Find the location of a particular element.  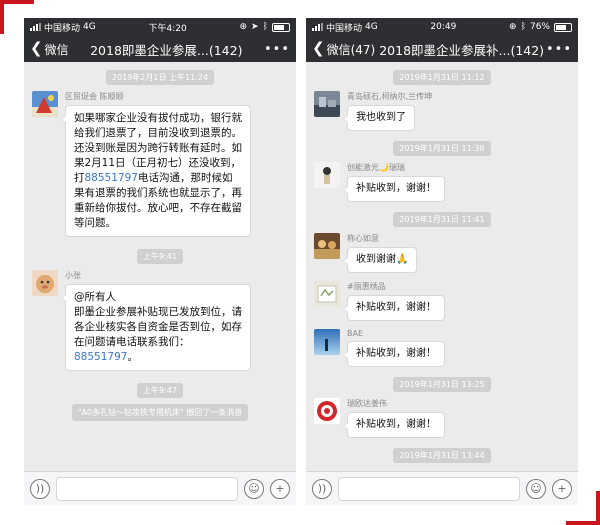

sender-name: #丽惠绣品 is located at coordinates (366, 286).